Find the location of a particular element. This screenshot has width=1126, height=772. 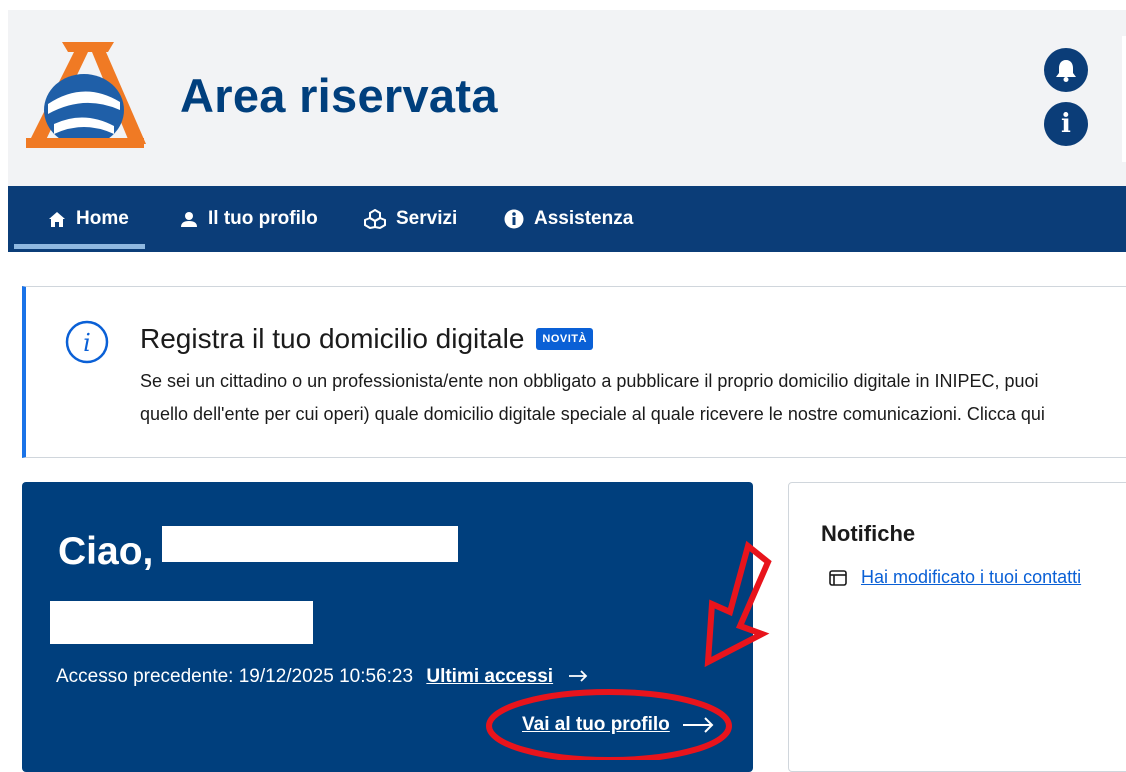

svg-text: i is located at coordinates (87, 343).